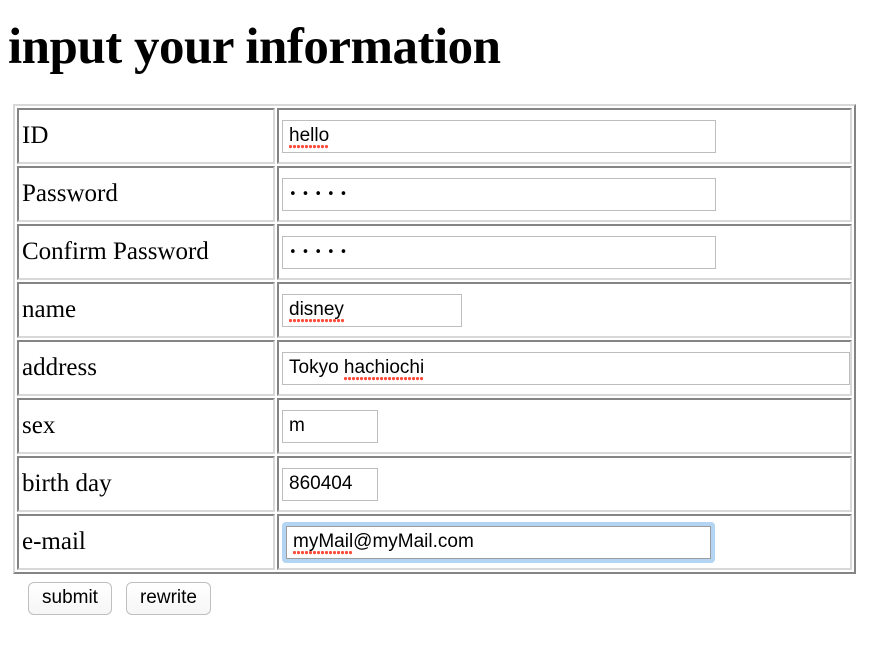 This screenshot has height=668, width=878. Describe the element at coordinates (146, 426) in the screenshot. I see `field-label-sex-input: sex` at that location.